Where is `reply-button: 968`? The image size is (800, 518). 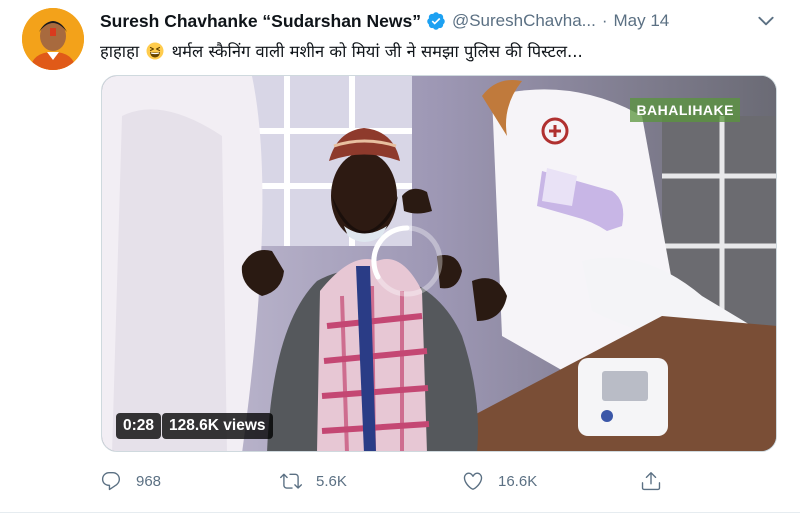 reply-button: 968 is located at coordinates (130, 481).